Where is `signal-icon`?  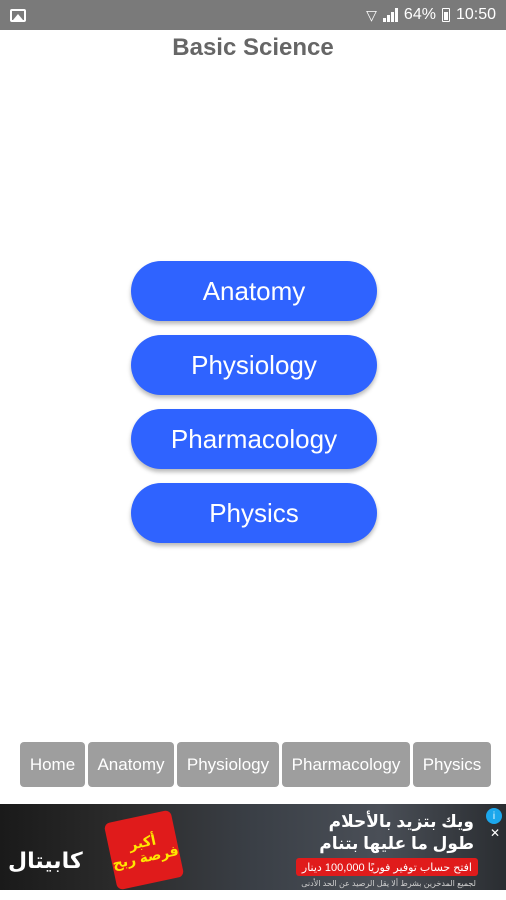 signal-icon is located at coordinates (390, 15).